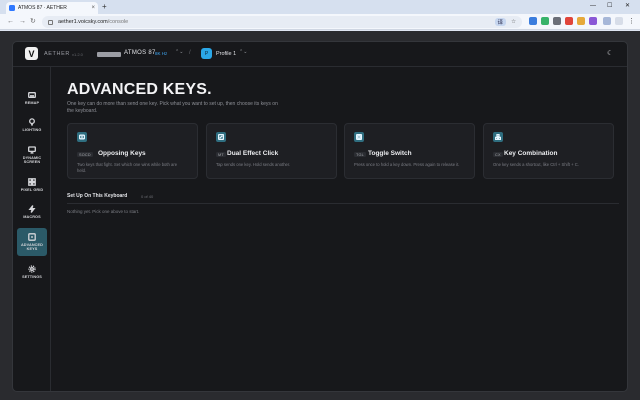  What do you see at coordinates (83, 22) in the screenshot?
I see `url-host: aether1.voicsky.com` at bounding box center [83, 22].